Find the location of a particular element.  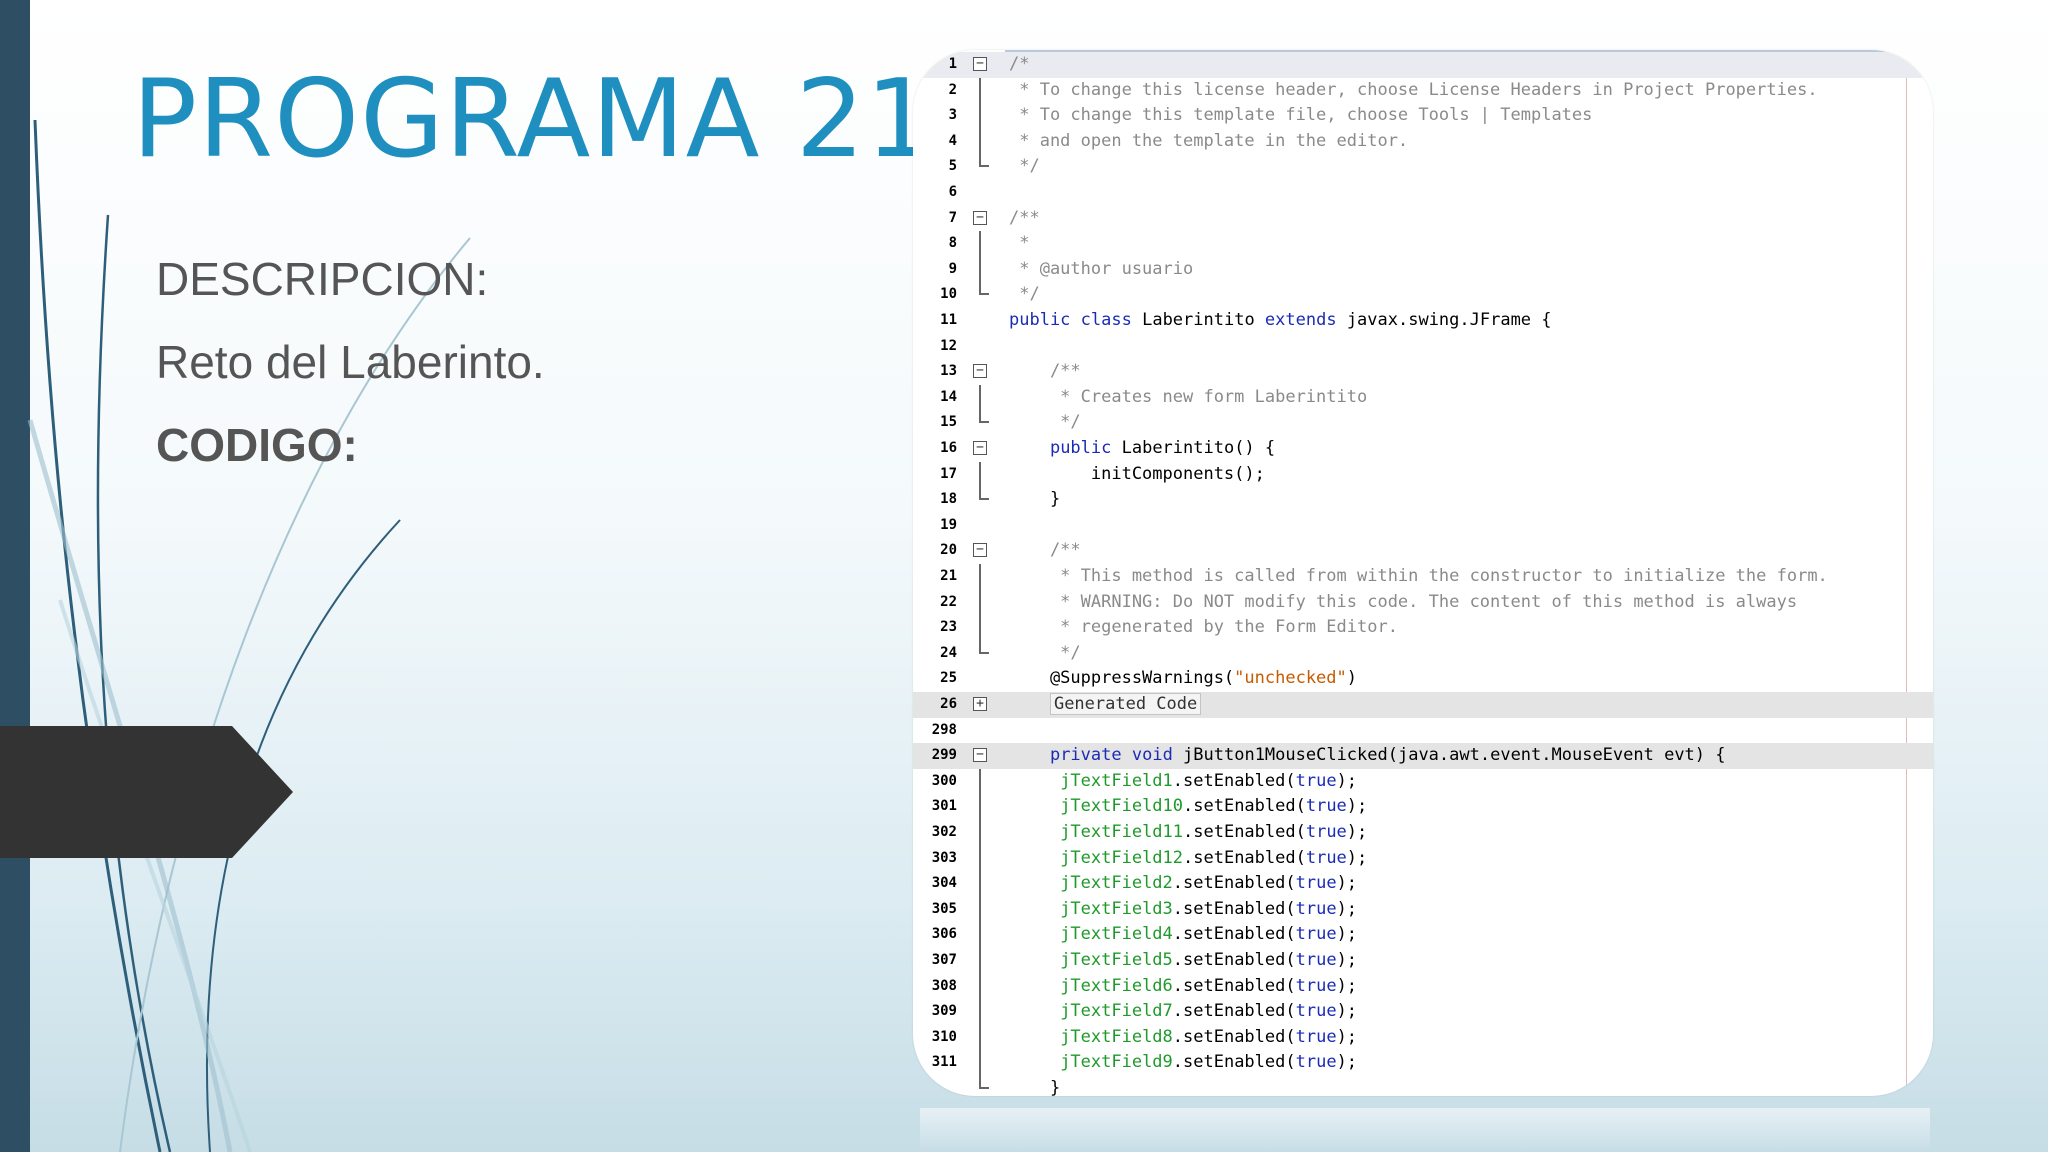

line-number: 26 is located at coordinates (948, 704).